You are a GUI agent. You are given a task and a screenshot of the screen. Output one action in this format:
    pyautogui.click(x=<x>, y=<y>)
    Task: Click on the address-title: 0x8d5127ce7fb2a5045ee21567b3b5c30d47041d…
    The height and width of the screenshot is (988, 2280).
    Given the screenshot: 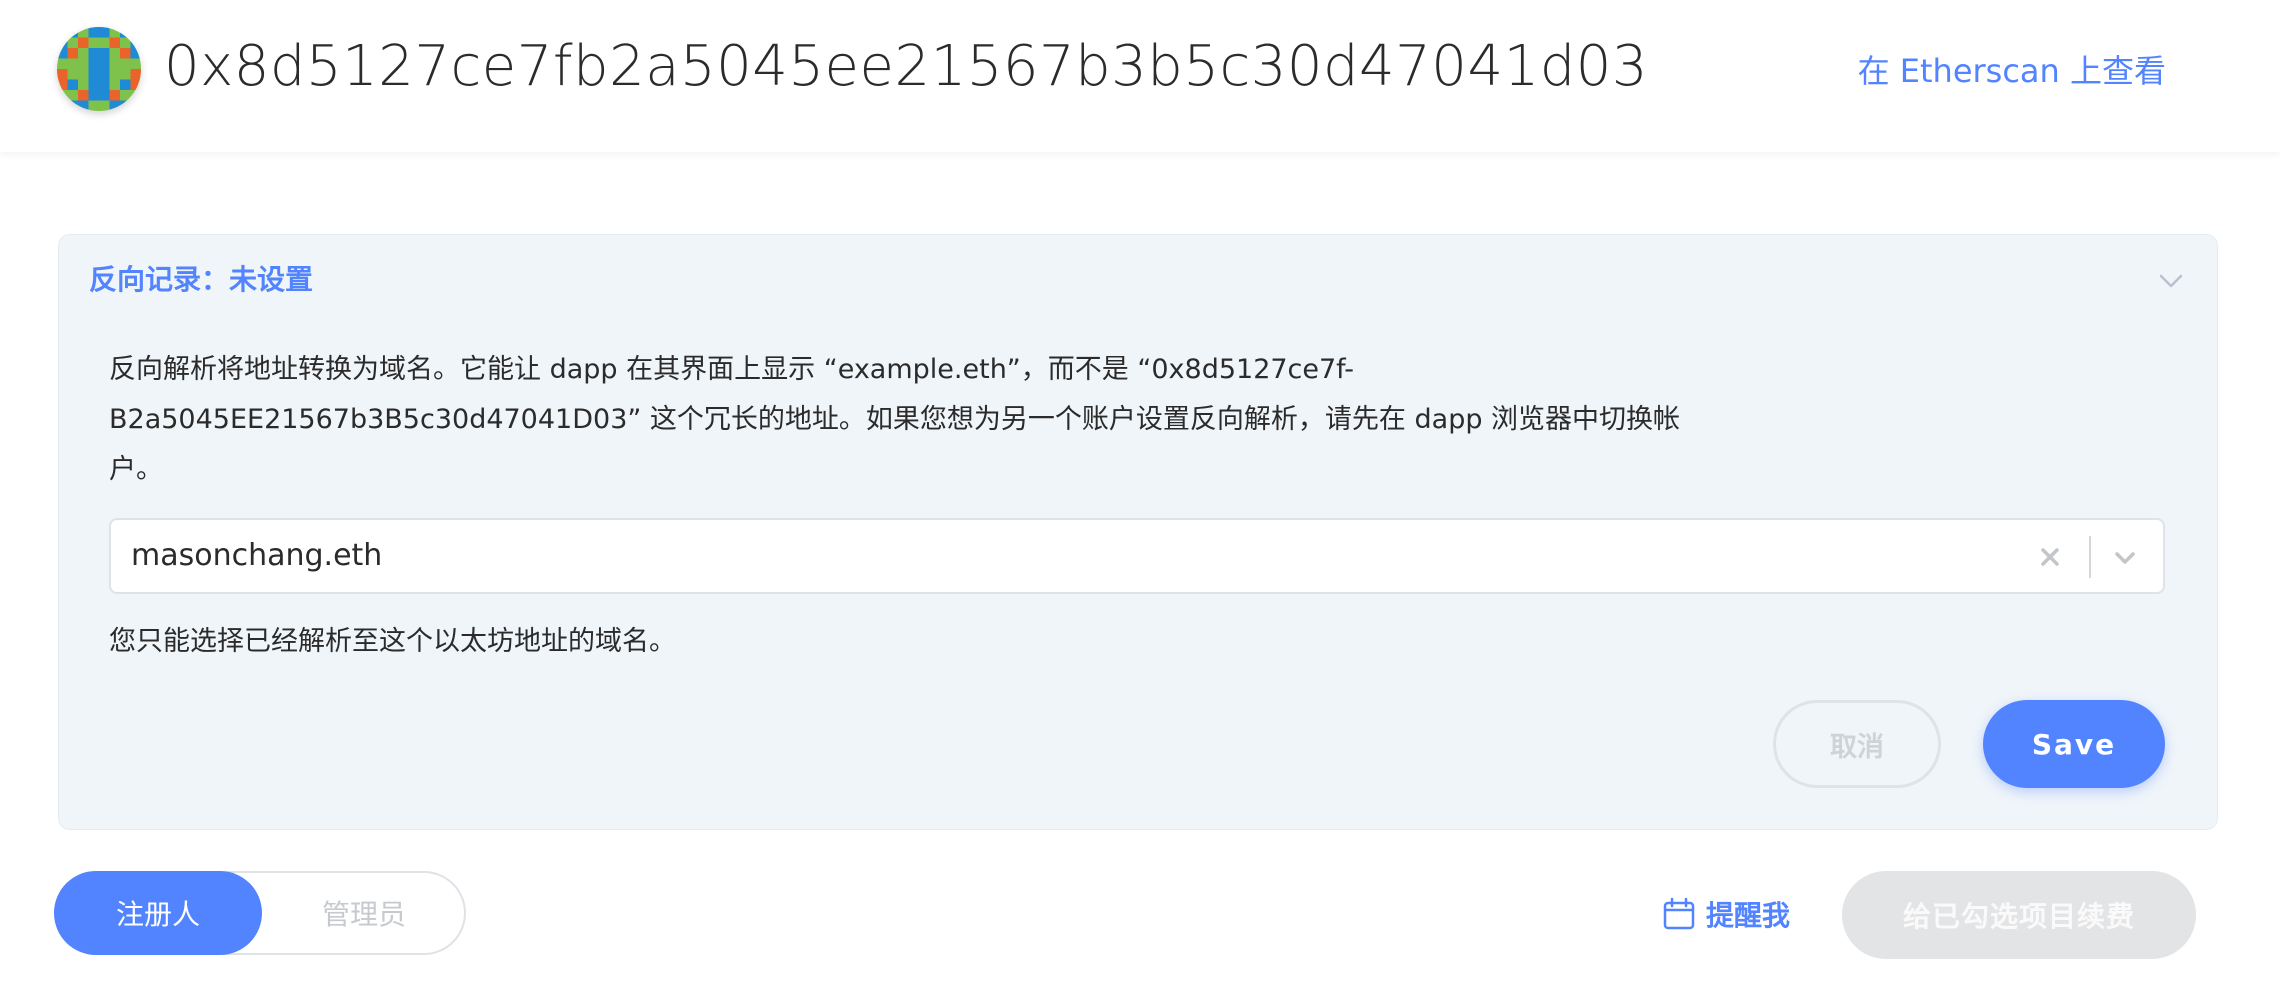 What is the action you would take?
    pyautogui.click(x=906, y=66)
    